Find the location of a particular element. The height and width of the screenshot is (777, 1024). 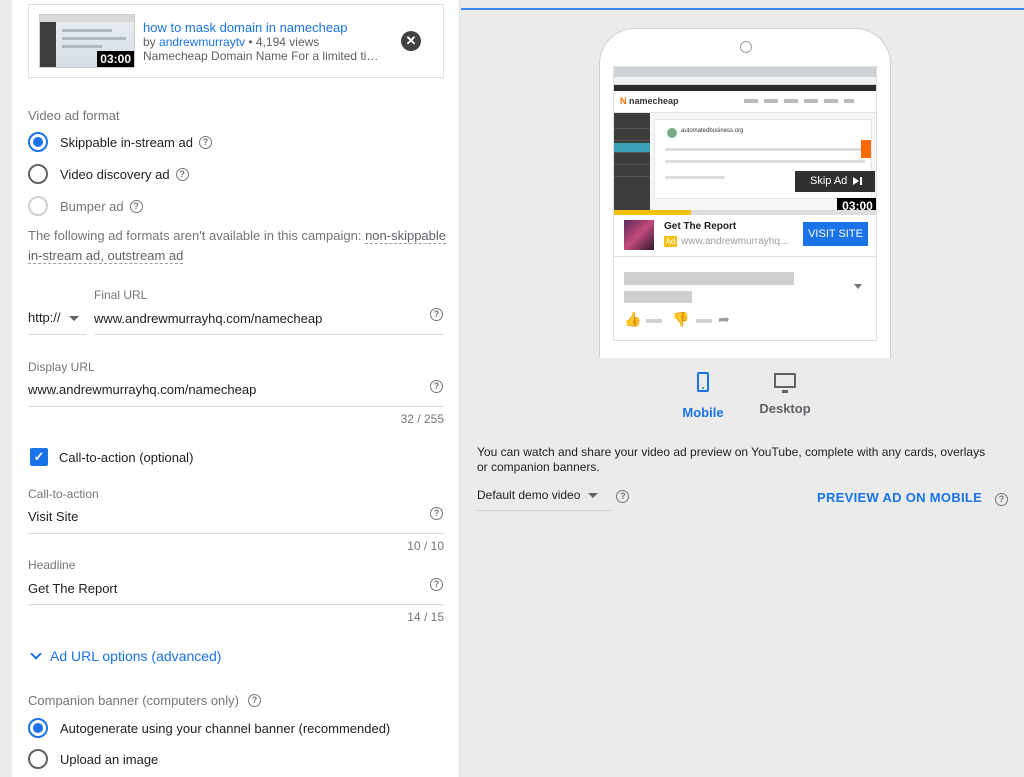

site-sidebar is located at coordinates (632, 164).